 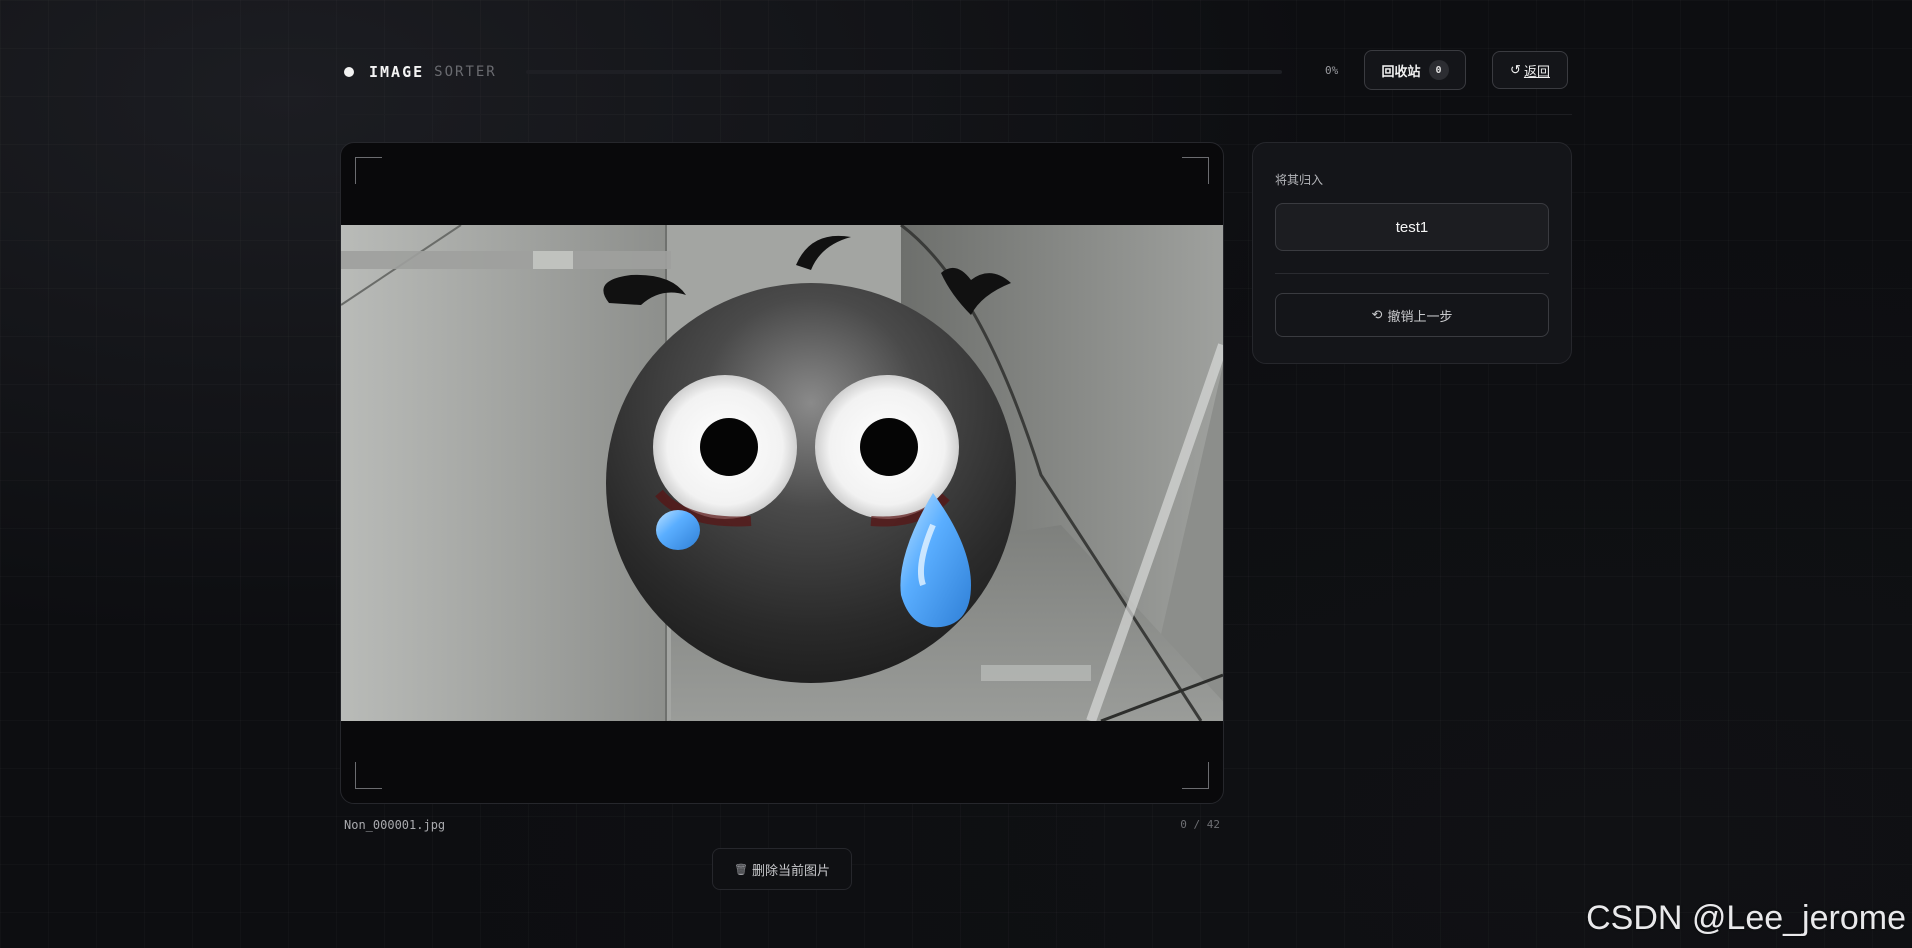 I want to click on trash-count-badge: 0, so click(x=1438, y=70).